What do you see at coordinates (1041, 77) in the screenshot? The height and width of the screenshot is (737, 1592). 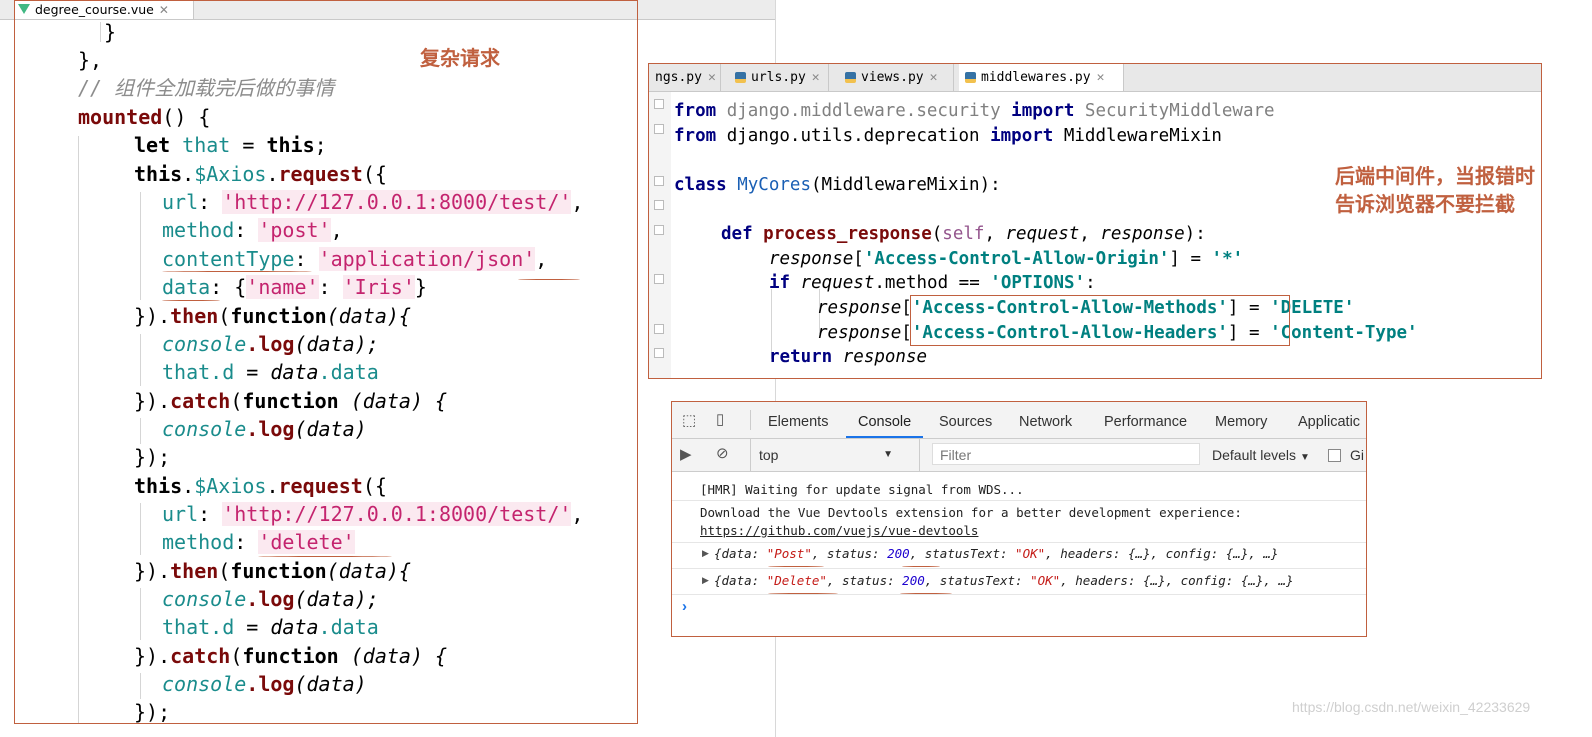 I see `tab-middlewares-py: middlewares.py ✕` at bounding box center [1041, 77].